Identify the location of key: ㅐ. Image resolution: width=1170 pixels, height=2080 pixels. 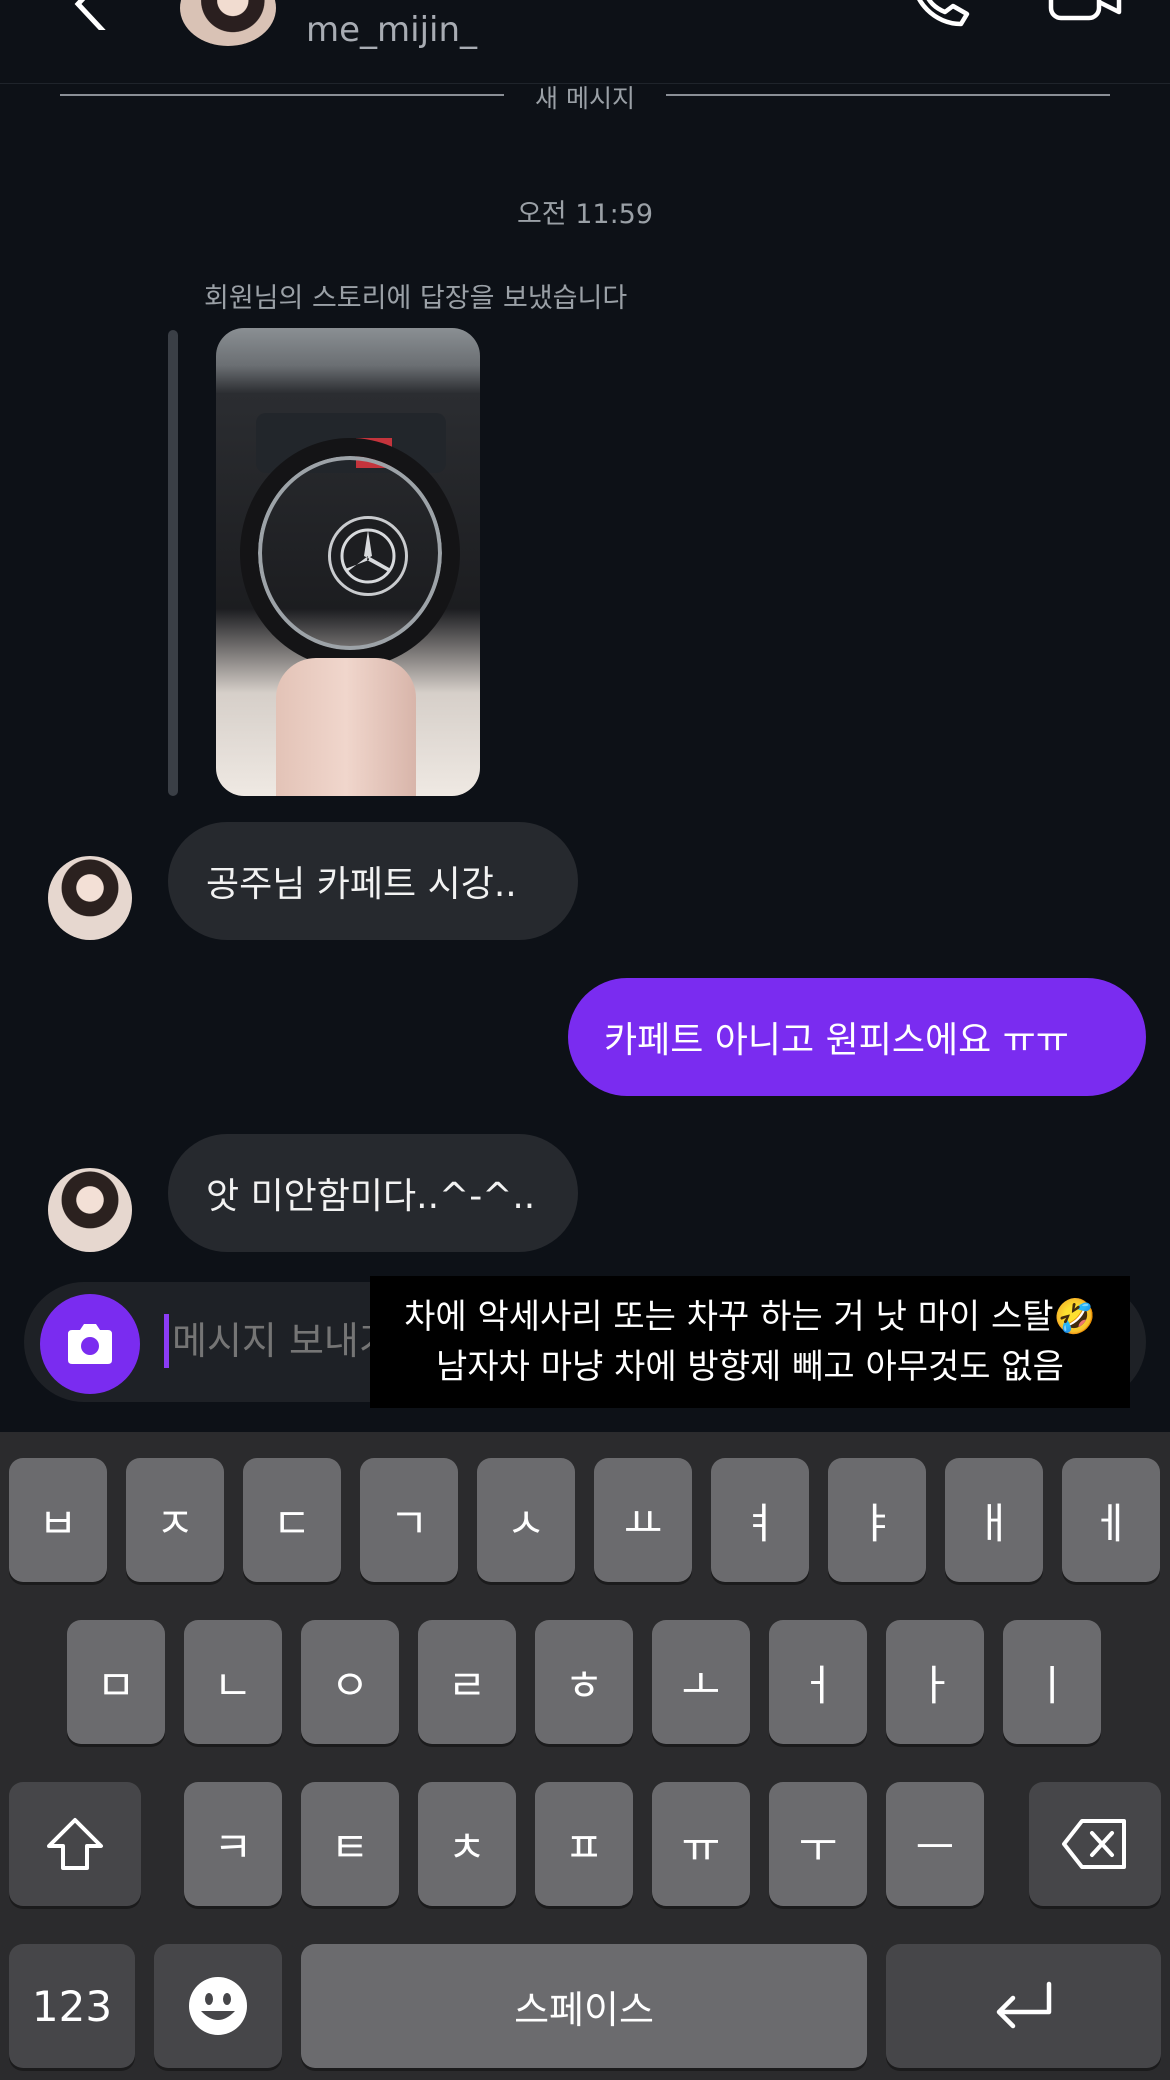
(994, 1520).